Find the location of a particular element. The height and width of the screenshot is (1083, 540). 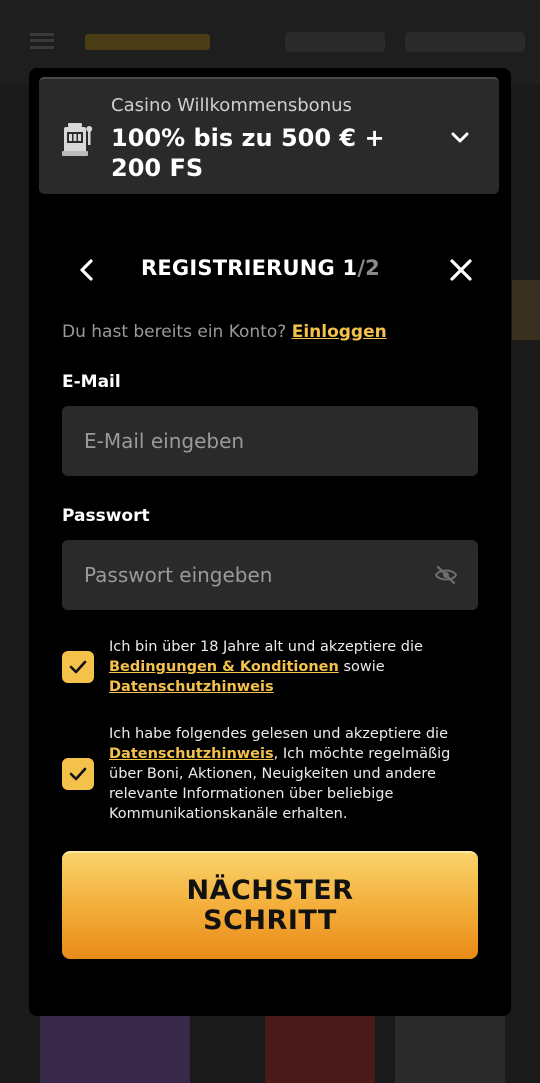

password-field-container is located at coordinates (270, 575).